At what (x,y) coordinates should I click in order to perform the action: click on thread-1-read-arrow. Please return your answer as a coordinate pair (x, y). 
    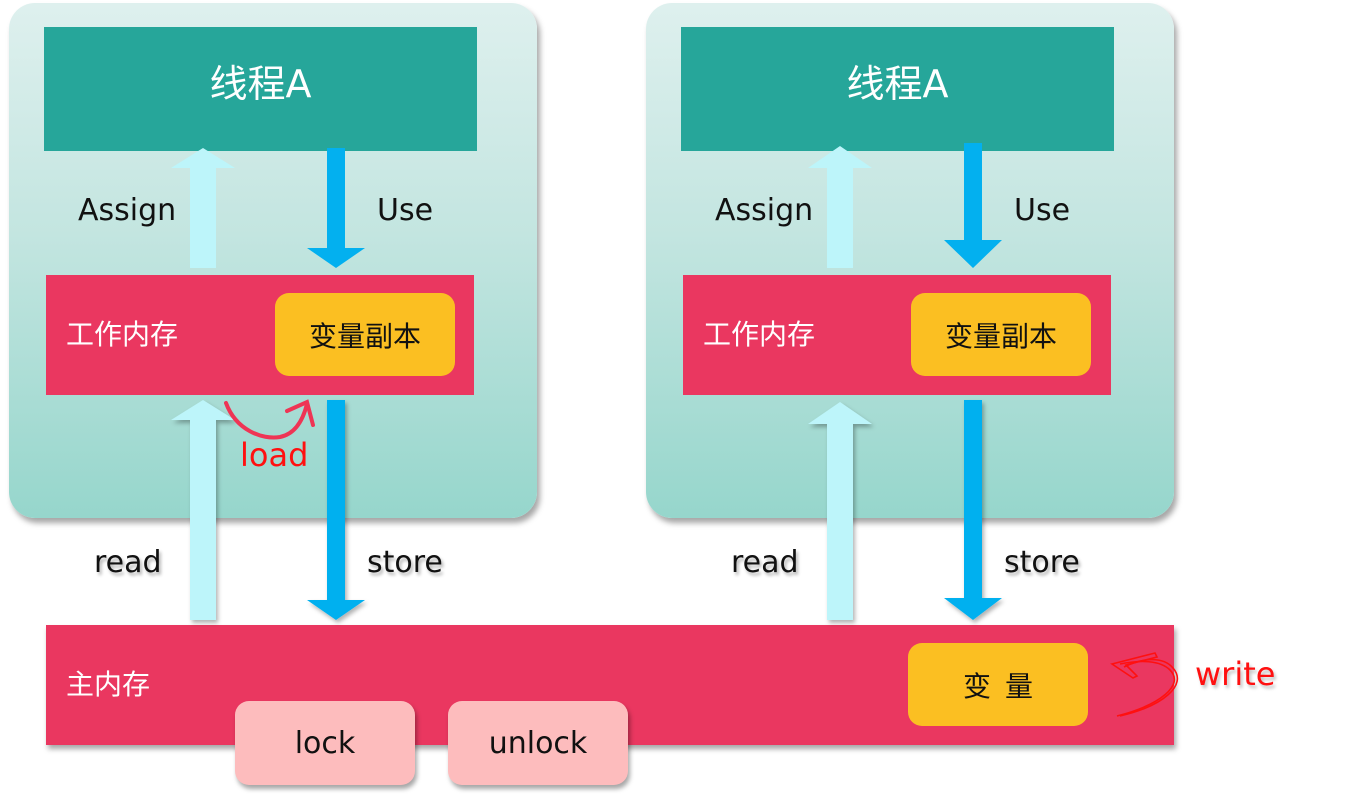
    Looking at the image, I should click on (203, 510).